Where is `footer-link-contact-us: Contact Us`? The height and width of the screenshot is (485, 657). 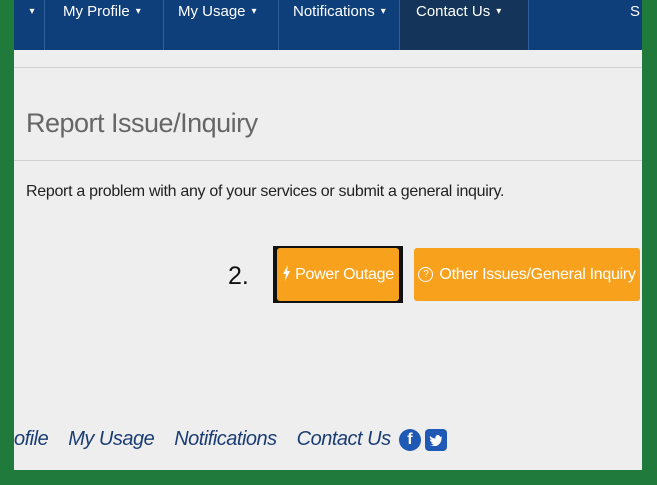
footer-link-contact-us: Contact Us is located at coordinates (344, 439).